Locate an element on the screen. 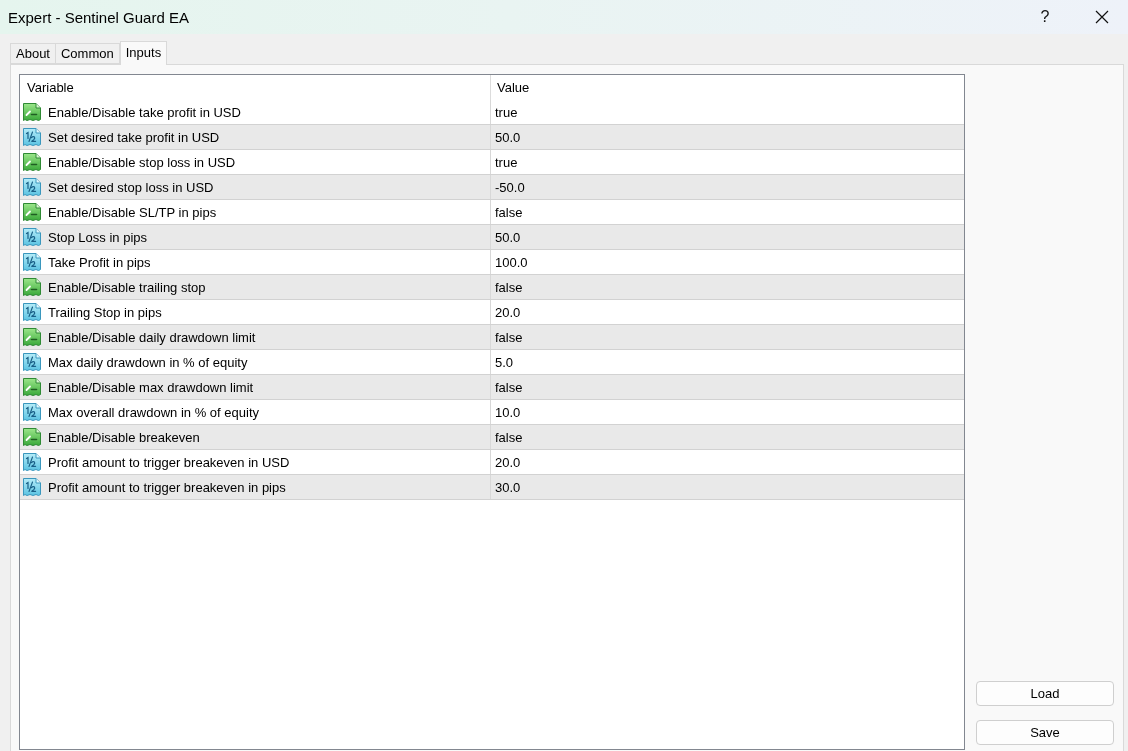  table-row: Enable/Disable breakeven false is located at coordinates (492, 437).